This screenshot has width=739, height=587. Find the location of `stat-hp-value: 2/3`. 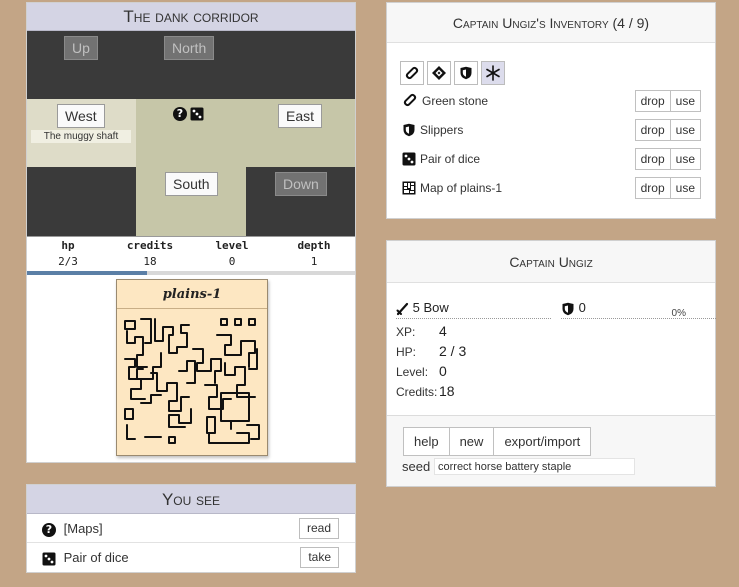

stat-hp-value: 2/3 is located at coordinates (68, 261).